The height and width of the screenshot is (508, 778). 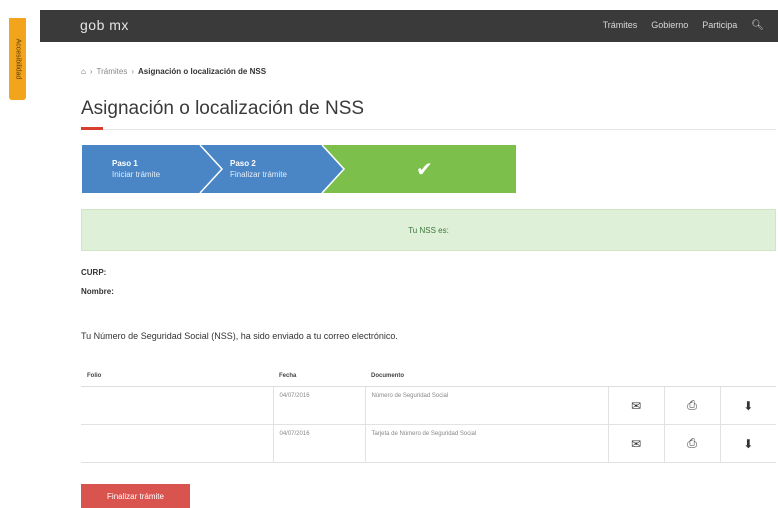 I want to click on nss-result-alert: Tu NSS es:, so click(x=428, y=230).